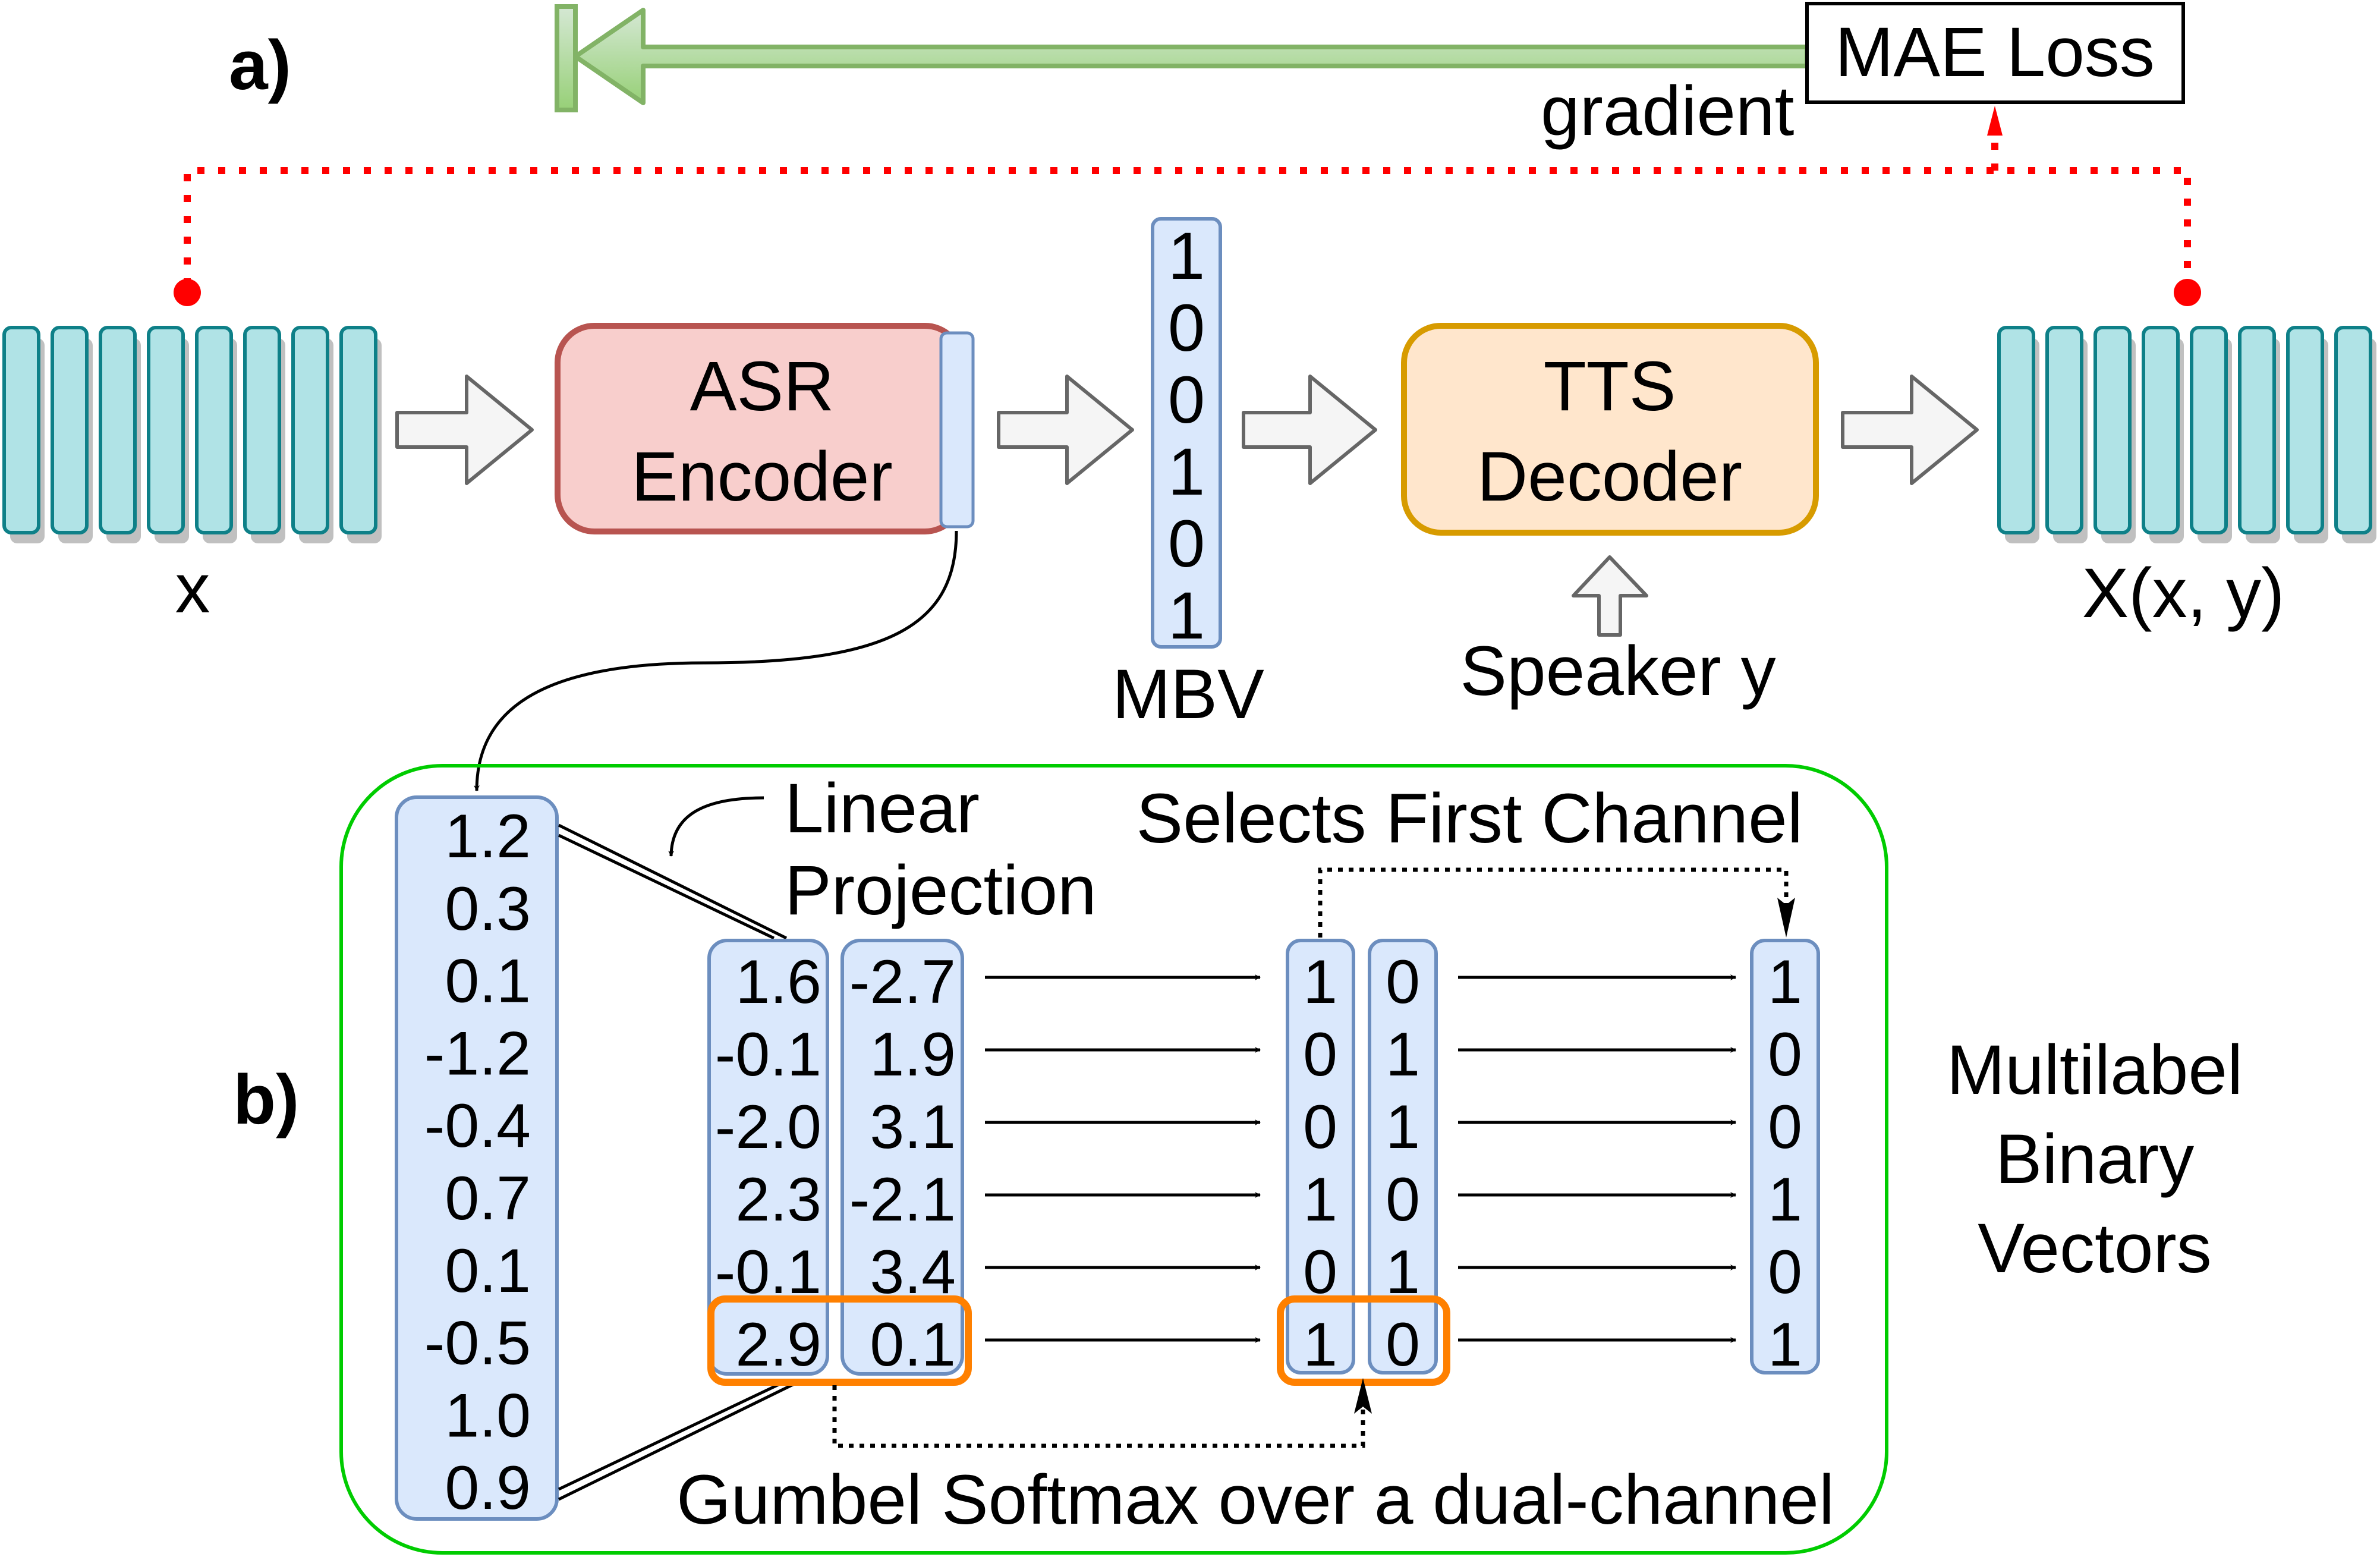 This screenshot has width=2380, height=1557. I want to click on gumbel-label: Gumbel Softmax over a dual-channel, so click(1255, 1500).